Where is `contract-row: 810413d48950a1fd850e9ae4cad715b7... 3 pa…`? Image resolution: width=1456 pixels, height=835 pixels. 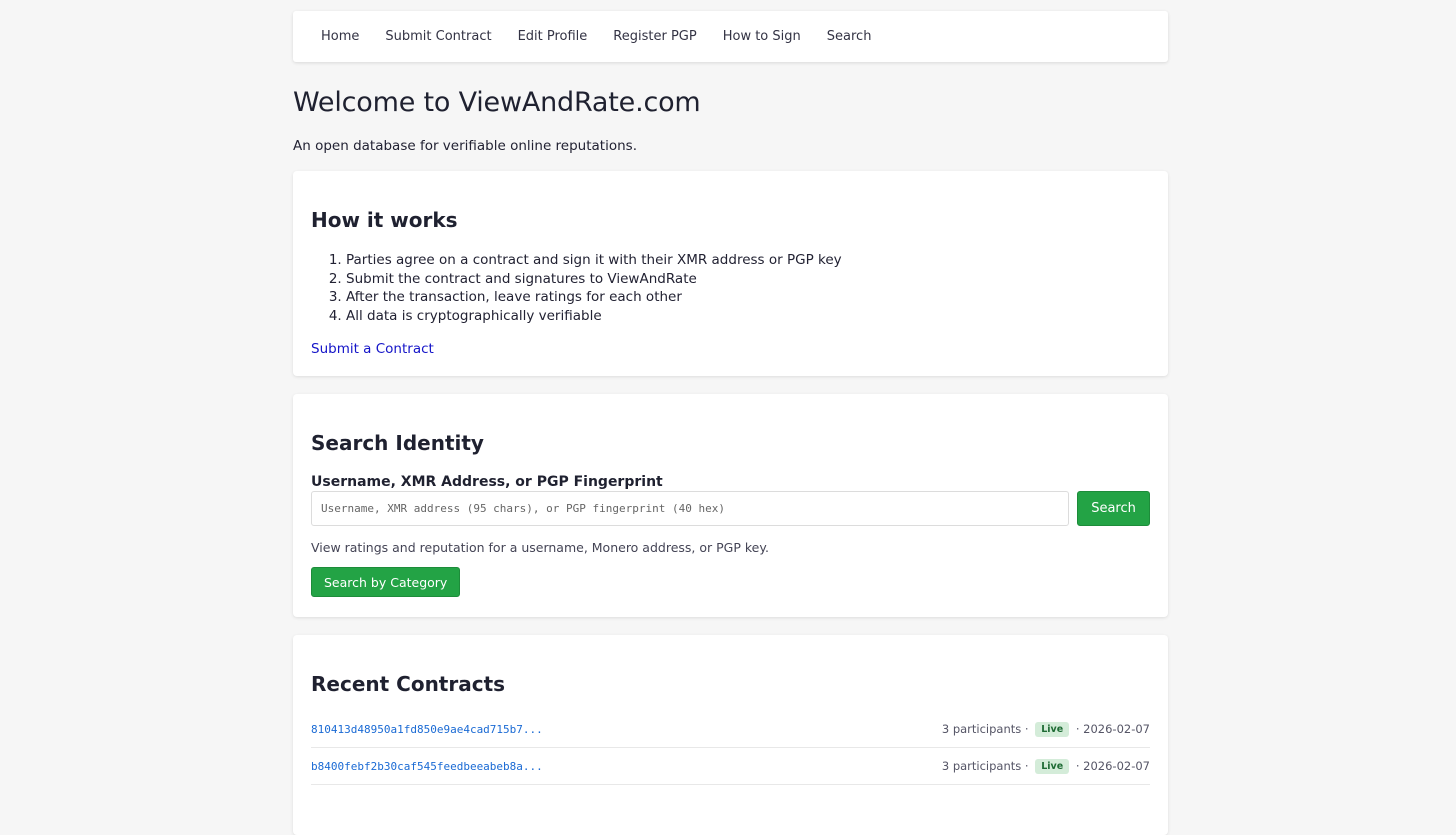
contract-row: 810413d48950a1fd850e9ae4cad715b7... 3 pa… is located at coordinates (730, 729).